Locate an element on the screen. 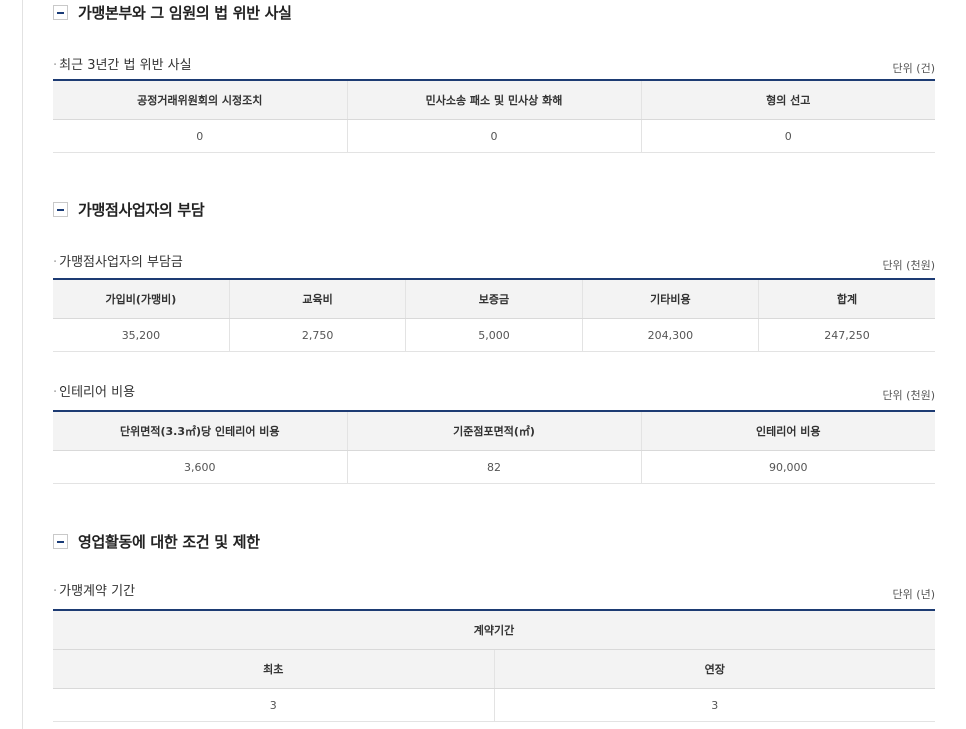 This screenshot has height=729, width=966. table-header-cell: 기준점포면적(㎡) is located at coordinates (493, 431).